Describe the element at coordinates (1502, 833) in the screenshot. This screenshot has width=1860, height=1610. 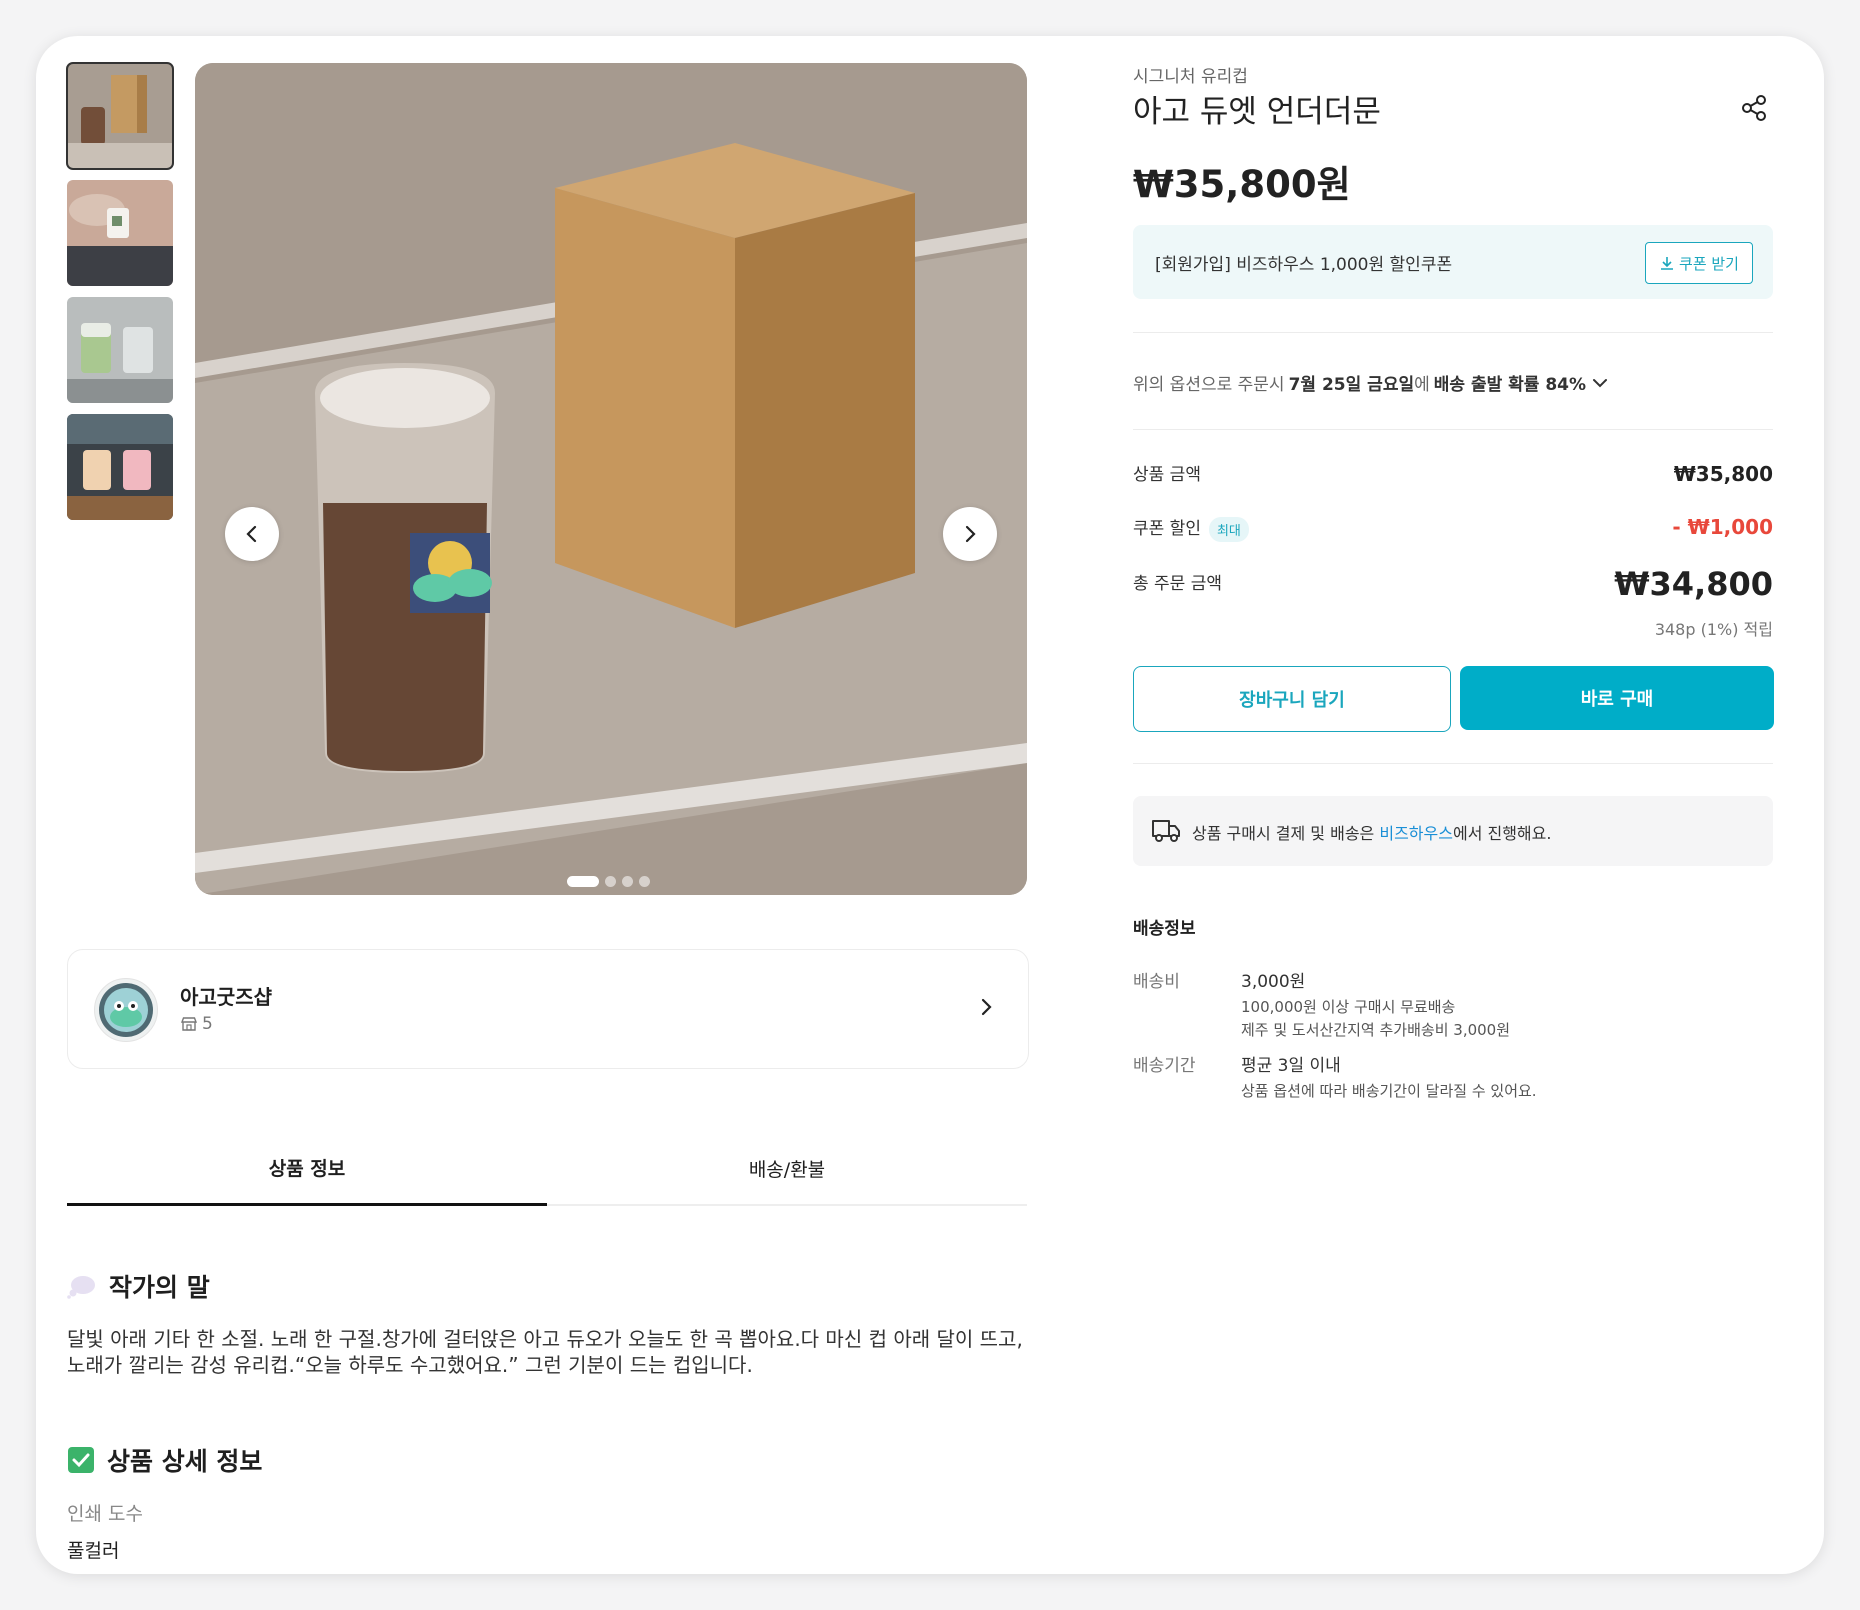
I see `notice-suffix: 에서 진행해요.` at that location.